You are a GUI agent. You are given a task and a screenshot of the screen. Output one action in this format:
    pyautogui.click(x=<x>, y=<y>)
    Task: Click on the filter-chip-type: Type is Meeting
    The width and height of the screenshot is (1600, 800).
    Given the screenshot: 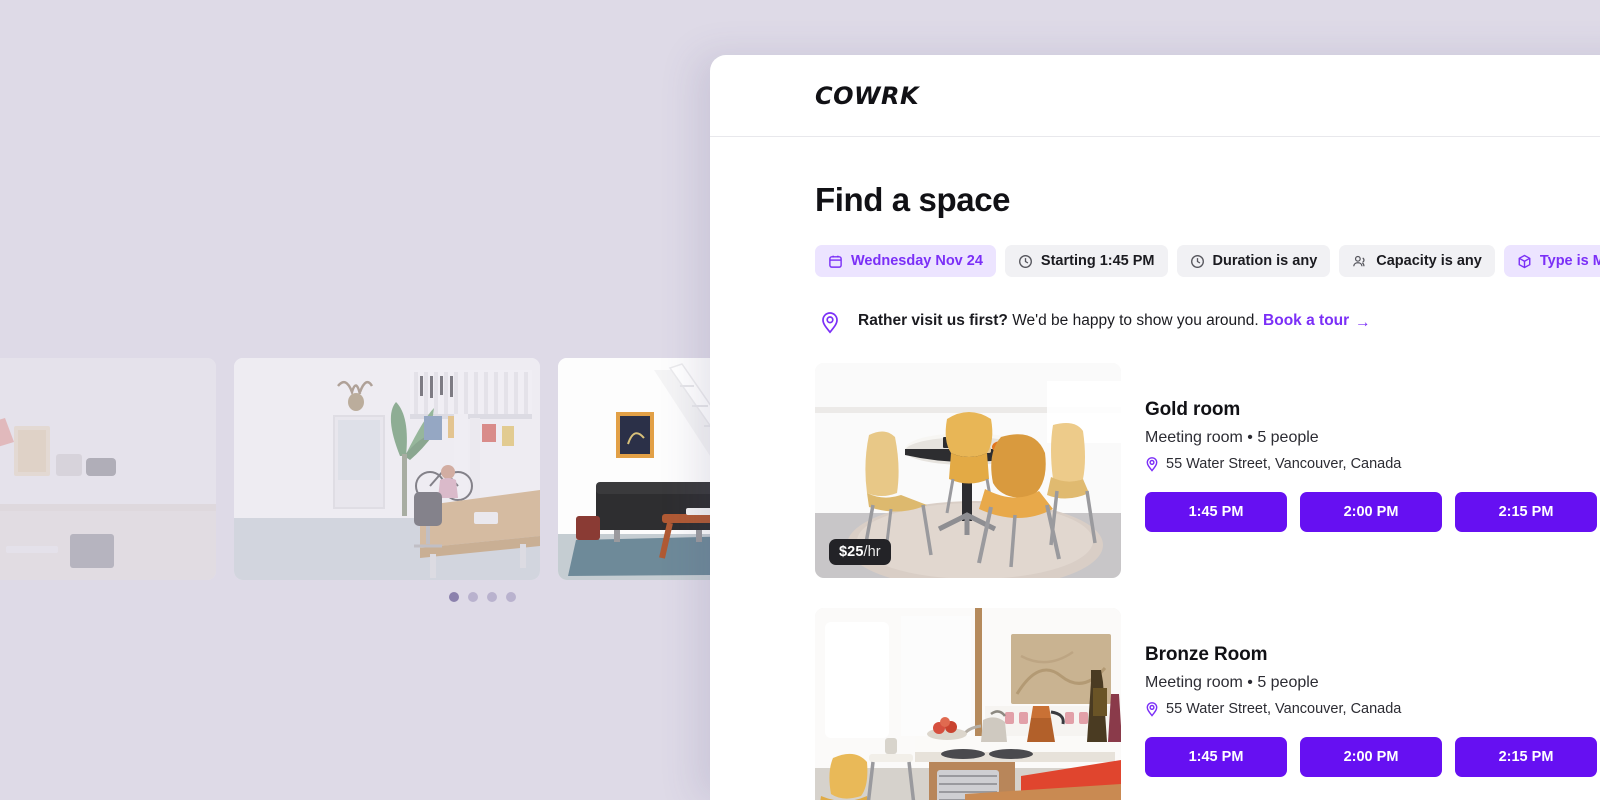 What is the action you would take?
    pyautogui.click(x=1551, y=261)
    